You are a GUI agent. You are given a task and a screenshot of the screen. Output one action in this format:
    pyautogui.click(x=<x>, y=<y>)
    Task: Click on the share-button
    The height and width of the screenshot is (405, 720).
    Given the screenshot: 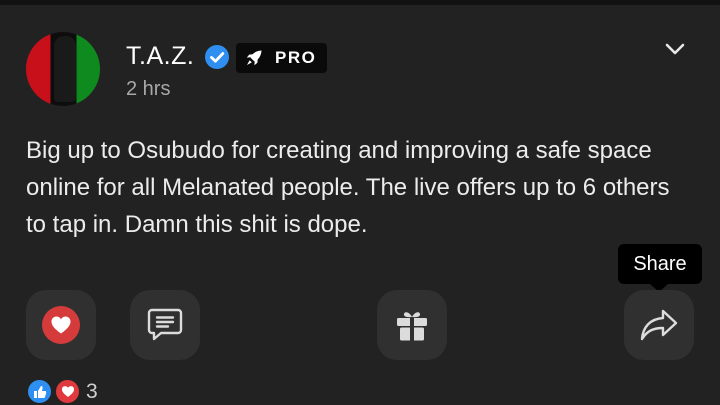 What is the action you would take?
    pyautogui.click(x=659, y=325)
    